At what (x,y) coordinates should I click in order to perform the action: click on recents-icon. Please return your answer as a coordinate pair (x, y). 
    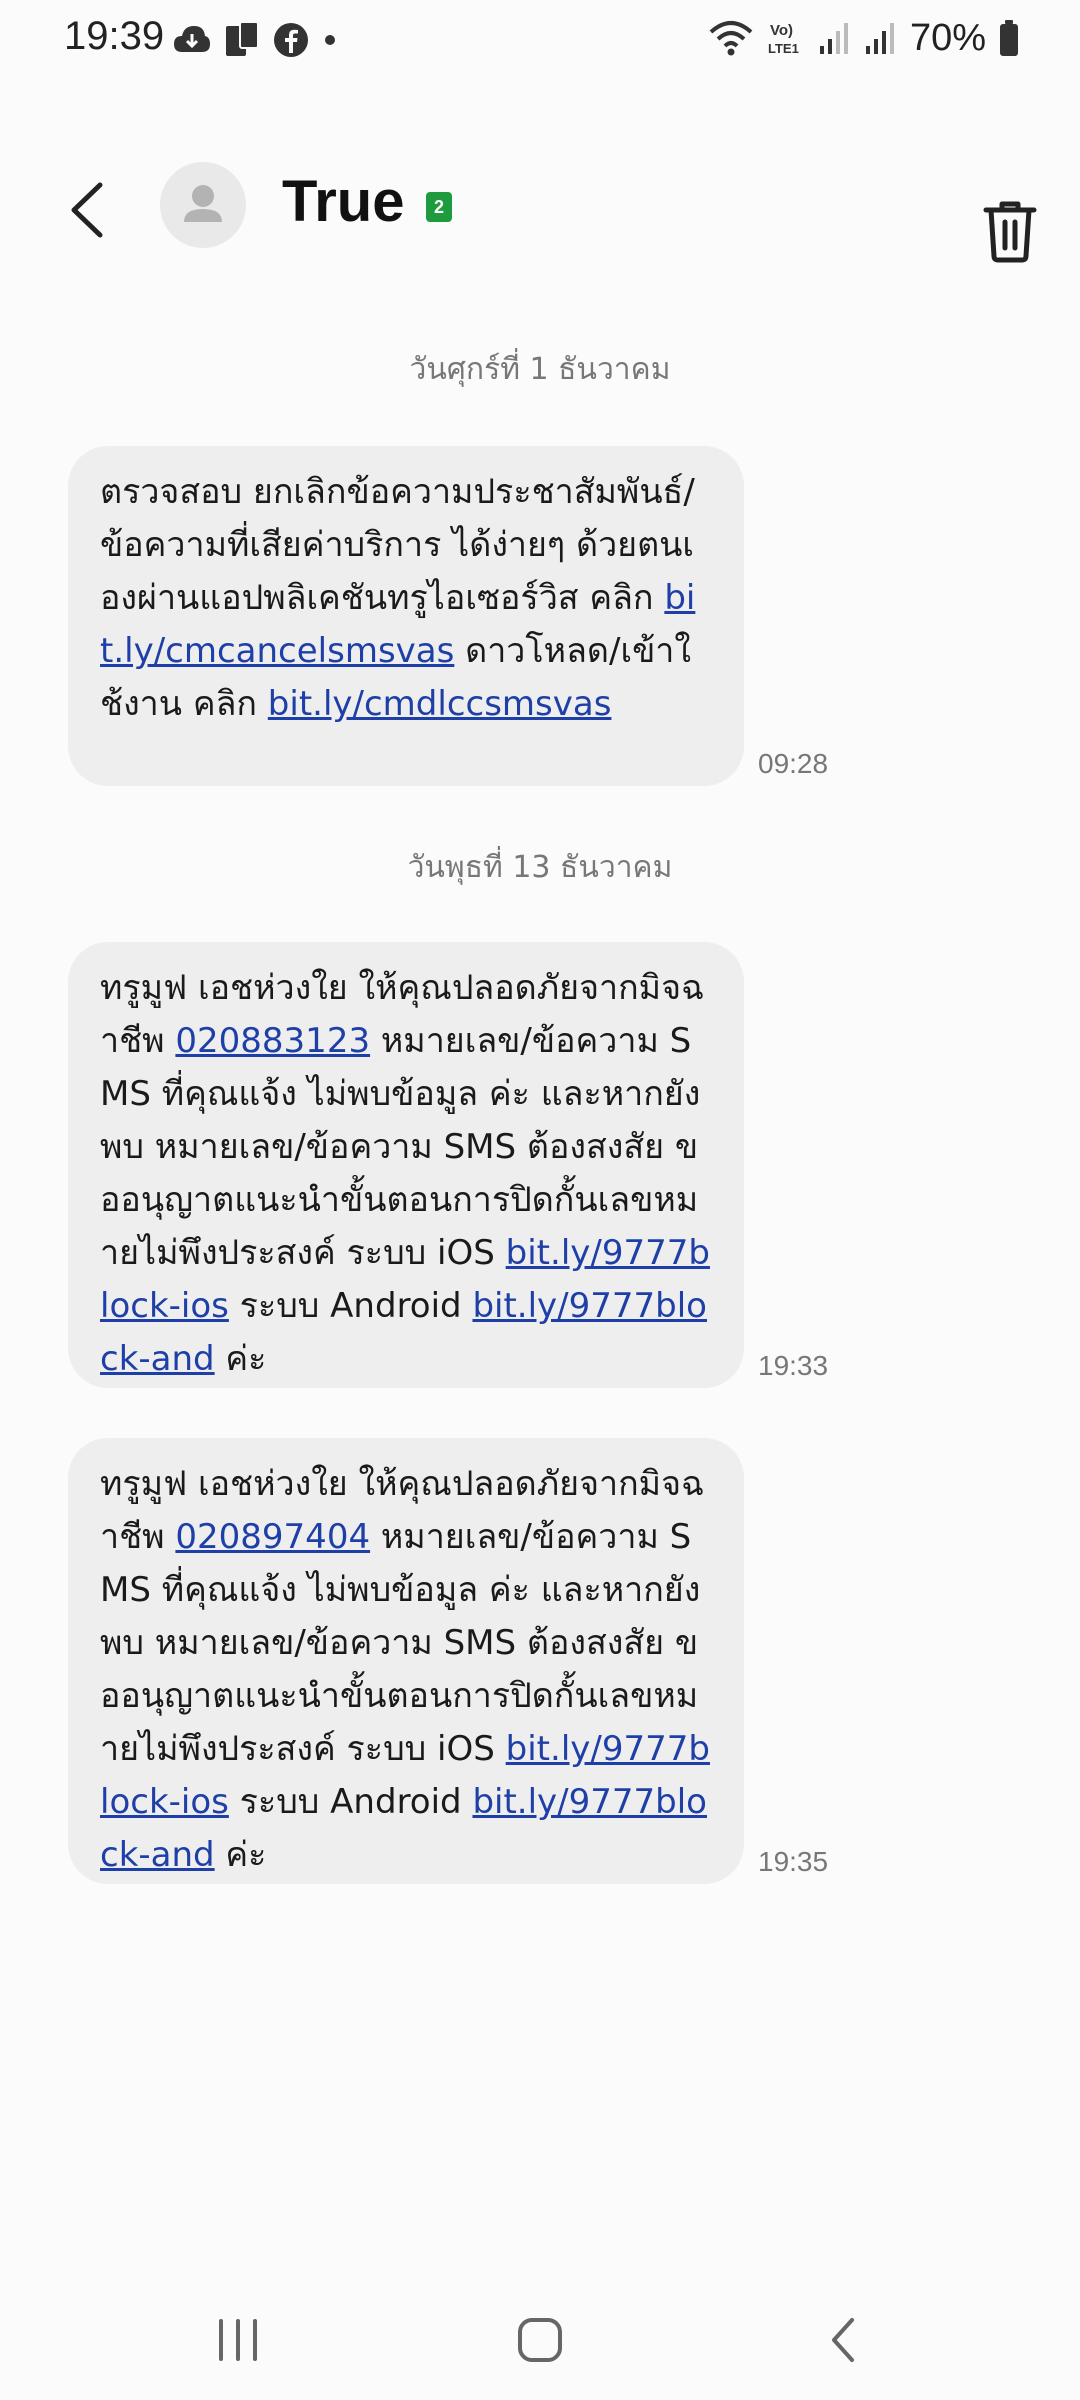
    Looking at the image, I should click on (238, 2340).